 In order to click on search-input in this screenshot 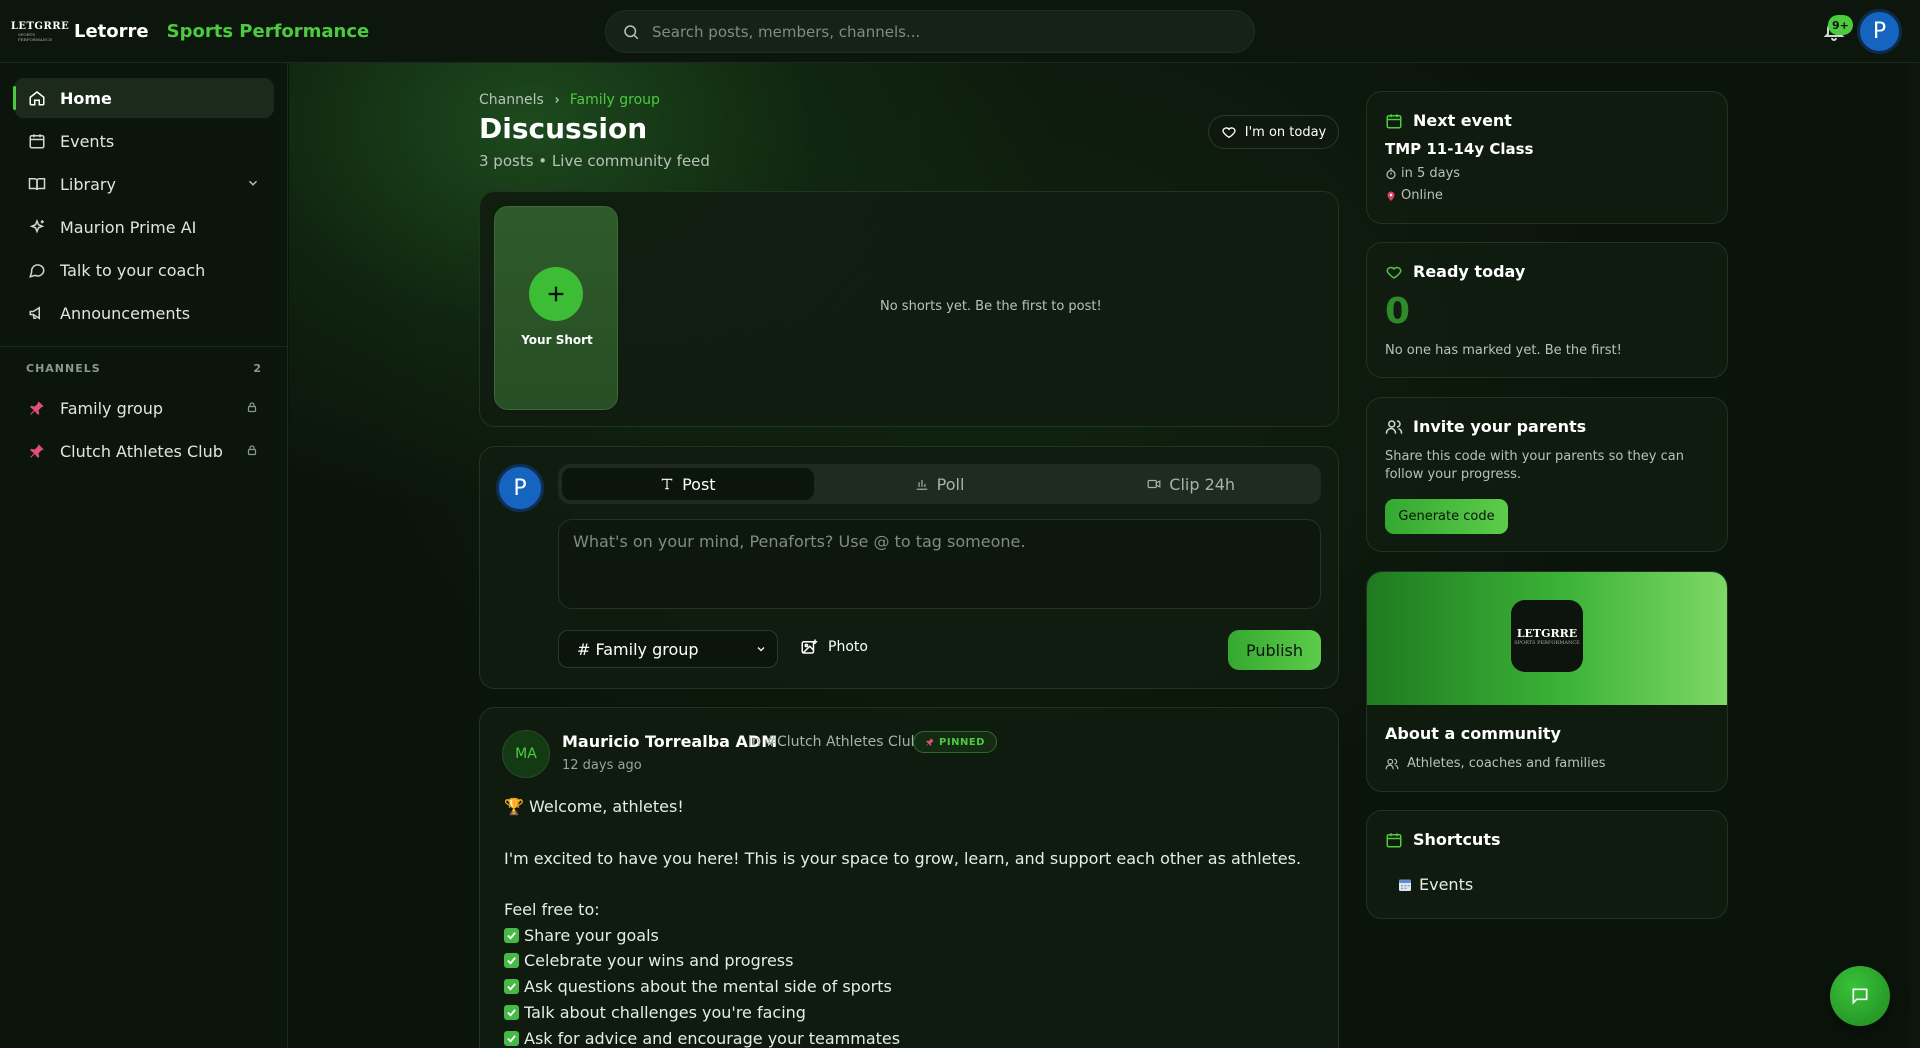, I will do `click(953, 31)`.